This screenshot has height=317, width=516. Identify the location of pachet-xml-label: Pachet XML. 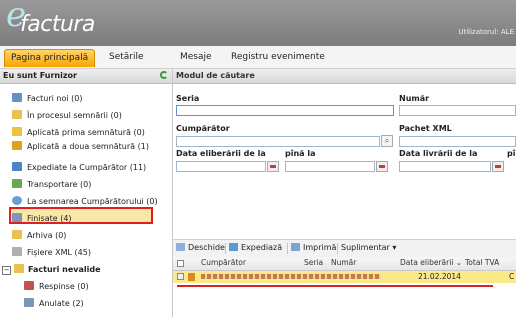
(425, 128).